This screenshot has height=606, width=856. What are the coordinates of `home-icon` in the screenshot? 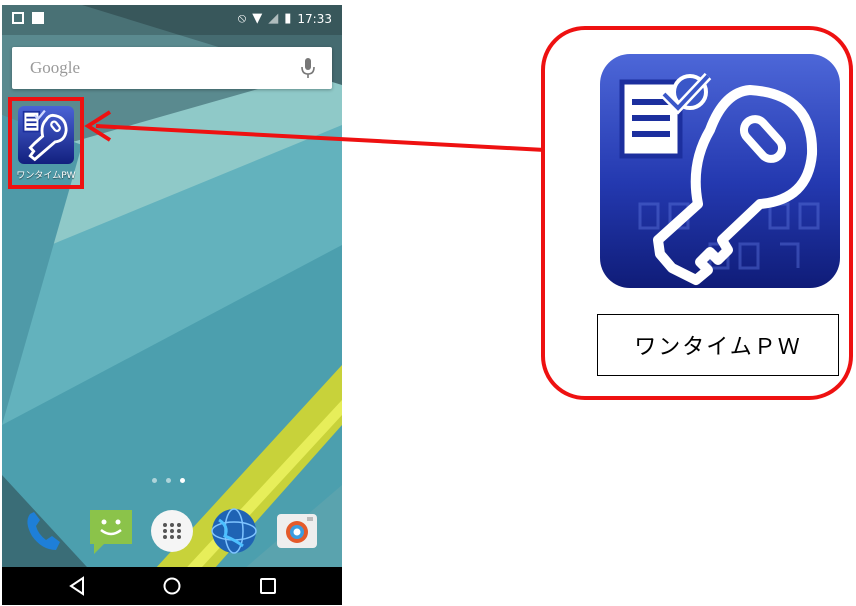 It's located at (172, 586).